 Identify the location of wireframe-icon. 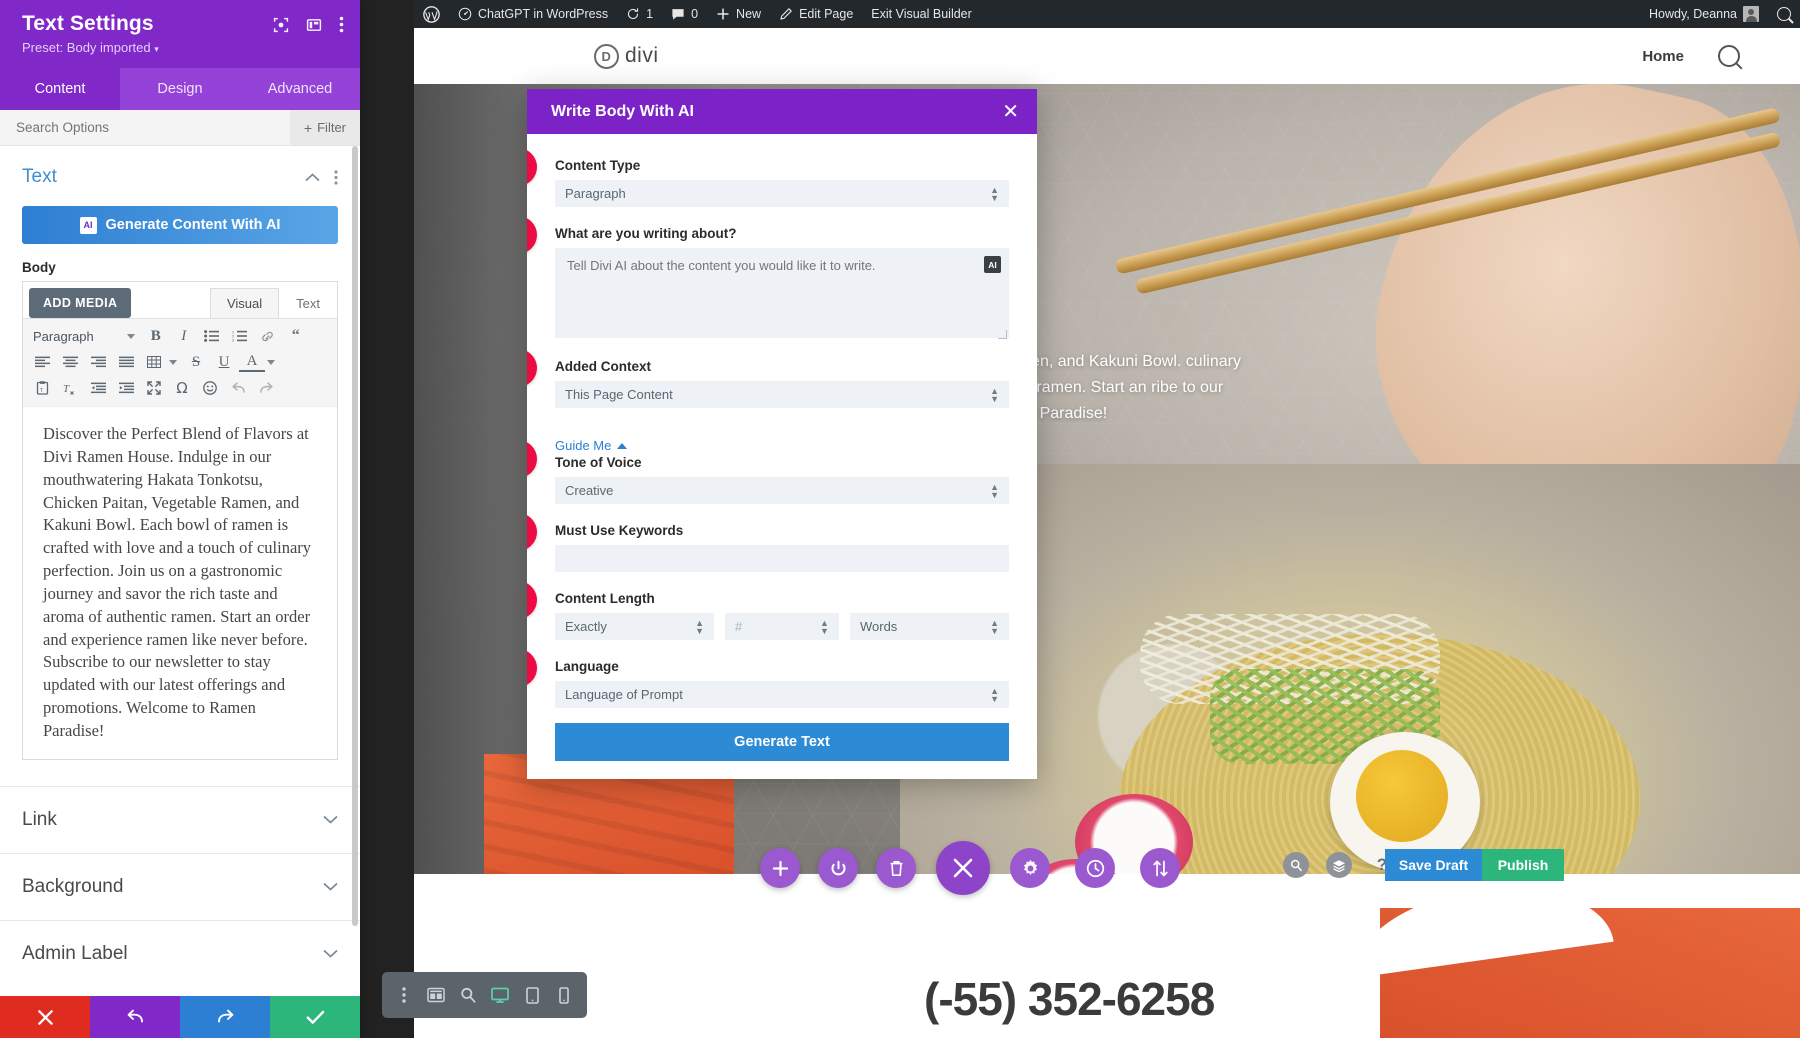
(436, 995).